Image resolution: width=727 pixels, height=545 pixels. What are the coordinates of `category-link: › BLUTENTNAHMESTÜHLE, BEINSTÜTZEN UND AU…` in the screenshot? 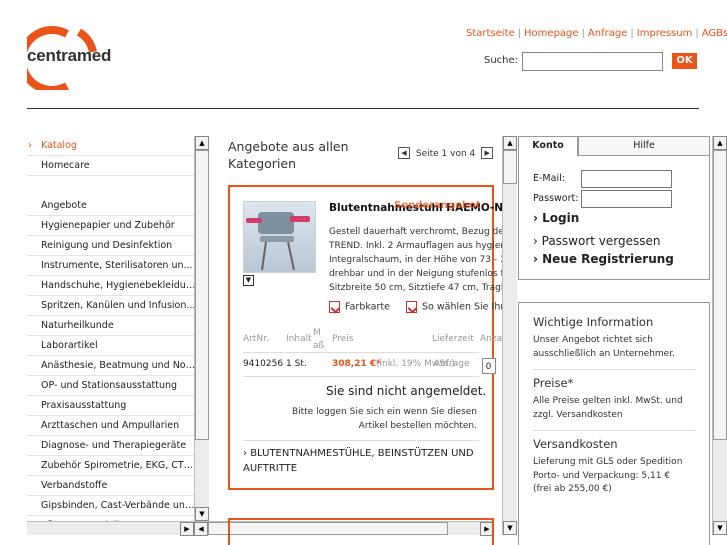 It's located at (361, 461).